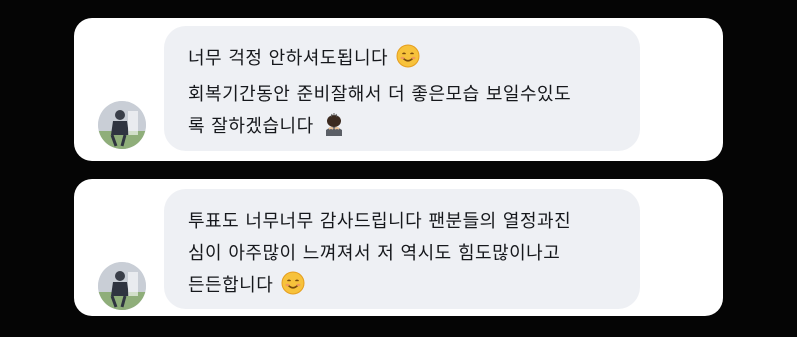 This screenshot has width=797, height=337. What do you see at coordinates (334, 129) in the screenshot?
I see `bowing-person-emoji-icon` at bounding box center [334, 129].